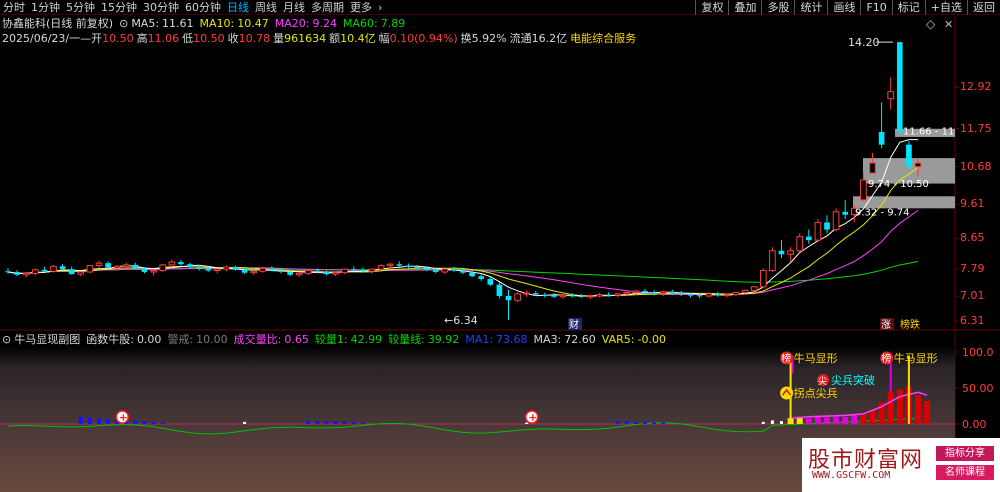 This screenshot has width=1000, height=492. What do you see at coordinates (238, 7) in the screenshot?
I see `timeframe-tab: 日线` at bounding box center [238, 7].